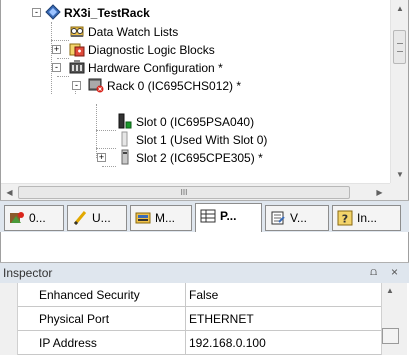  I want to click on property-grid-gutter, so click(9, 319).